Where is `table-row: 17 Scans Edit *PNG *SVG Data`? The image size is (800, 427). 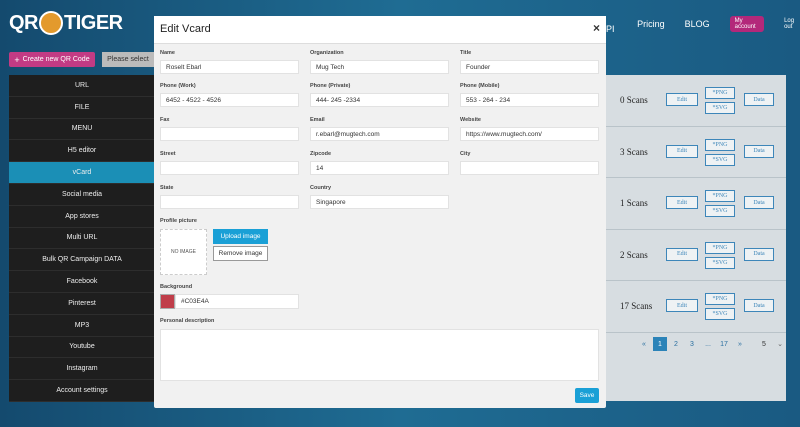
table-row: 17 Scans Edit *PNG *SVG Data is located at coordinates (695, 307).